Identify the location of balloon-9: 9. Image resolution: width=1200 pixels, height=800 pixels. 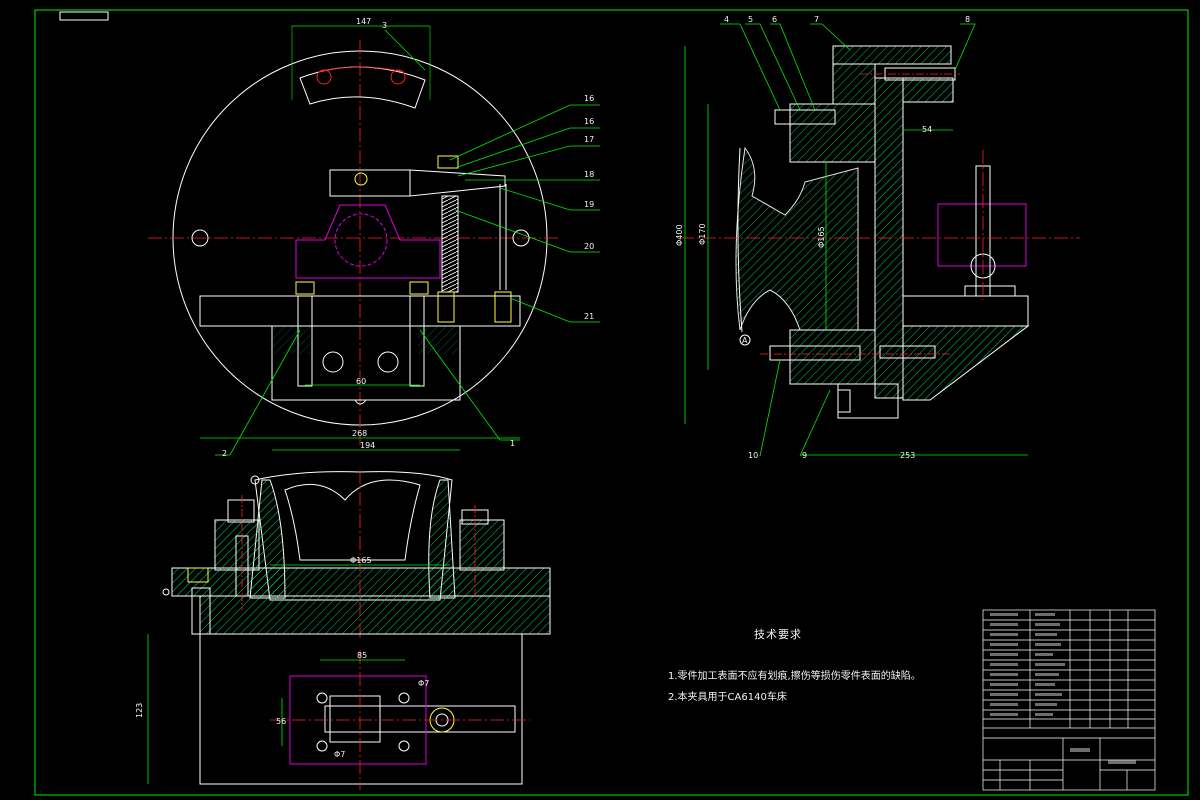
(804, 455).